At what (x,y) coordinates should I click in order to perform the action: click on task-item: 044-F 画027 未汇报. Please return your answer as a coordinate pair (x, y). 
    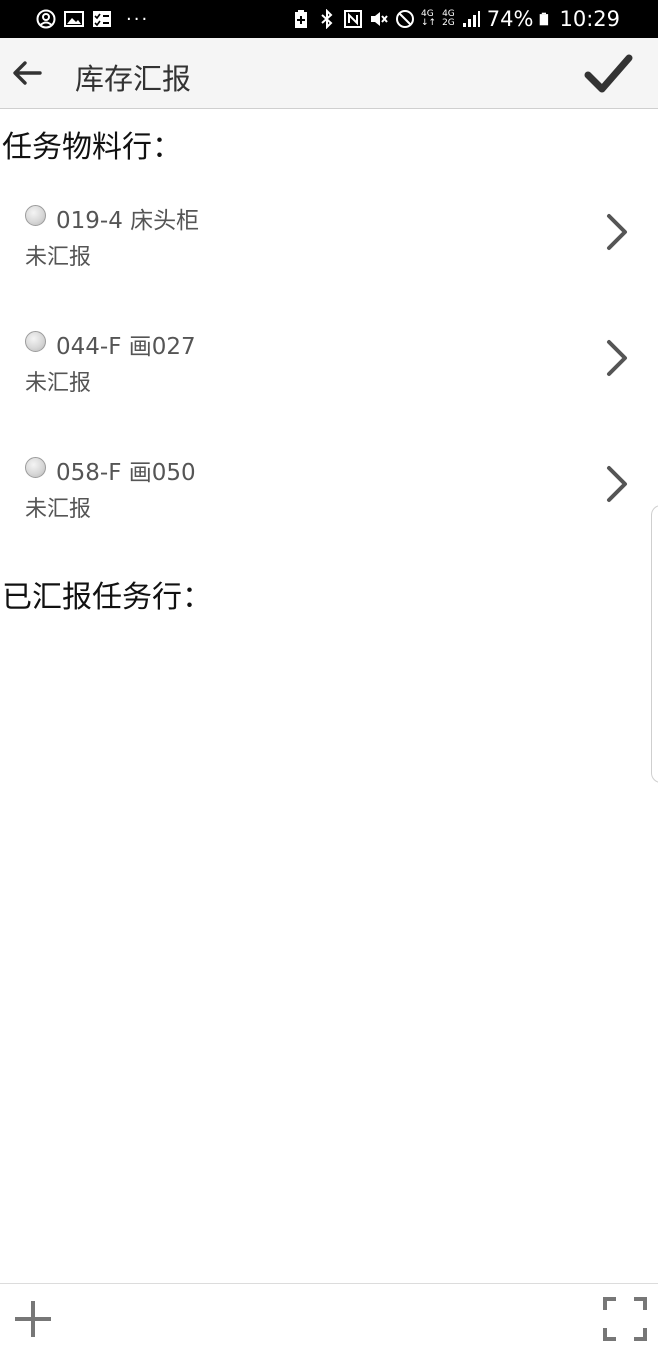
    Looking at the image, I should click on (329, 386).